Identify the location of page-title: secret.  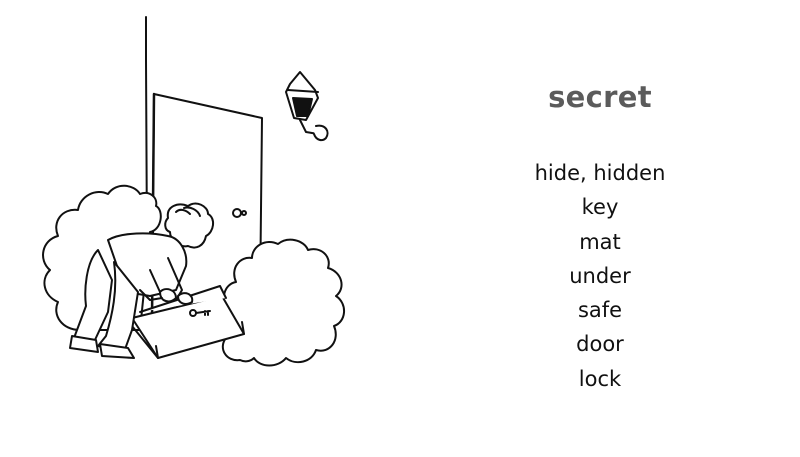
(600, 97).